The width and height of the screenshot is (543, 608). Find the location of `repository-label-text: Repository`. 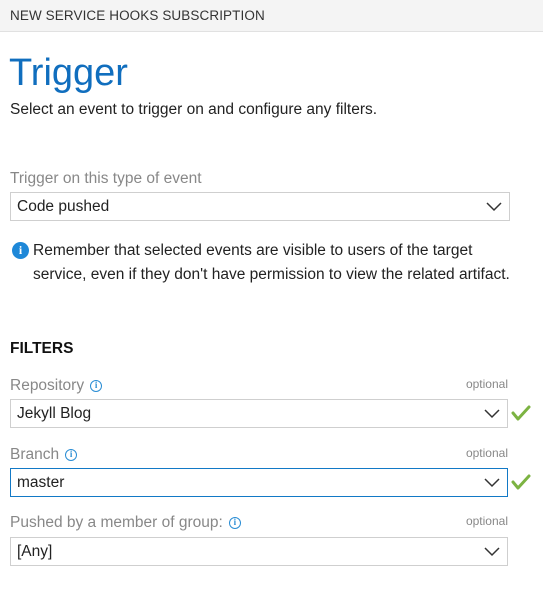

repository-label-text: Repository is located at coordinates (47, 385).